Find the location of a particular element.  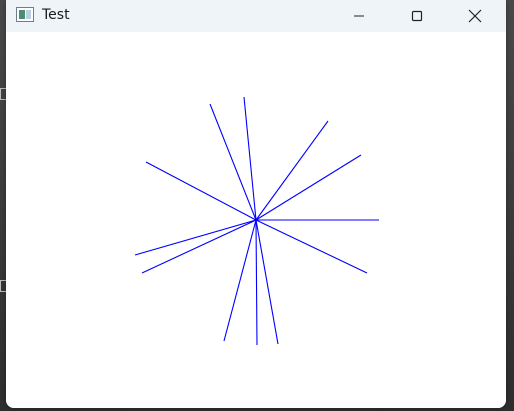

close-button is located at coordinates (475, 16).